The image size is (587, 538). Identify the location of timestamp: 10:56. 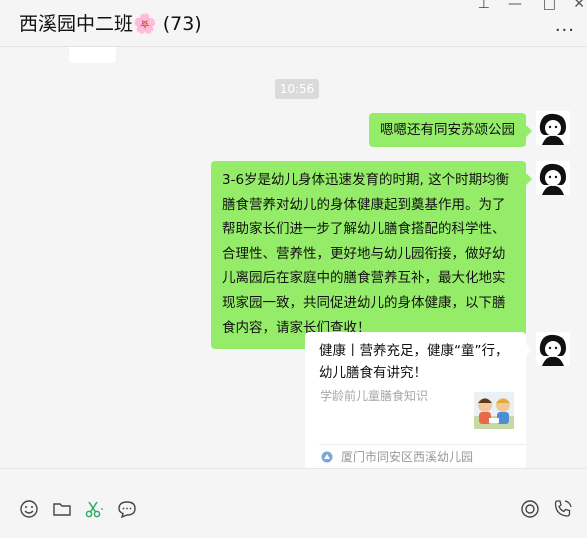
(297, 89).